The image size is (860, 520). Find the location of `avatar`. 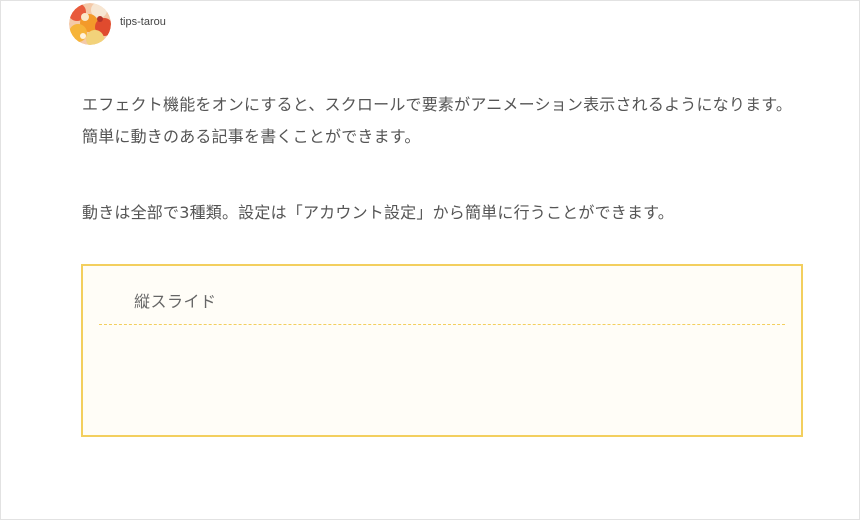

avatar is located at coordinates (90, 24).